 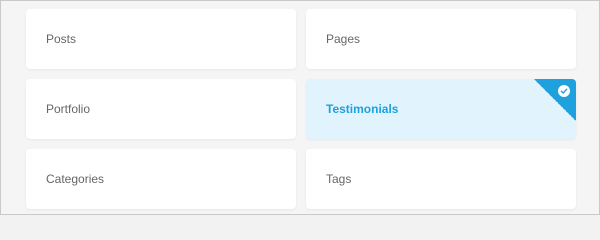 What do you see at coordinates (339, 179) in the screenshot?
I see `option-label-tags: Tags` at bounding box center [339, 179].